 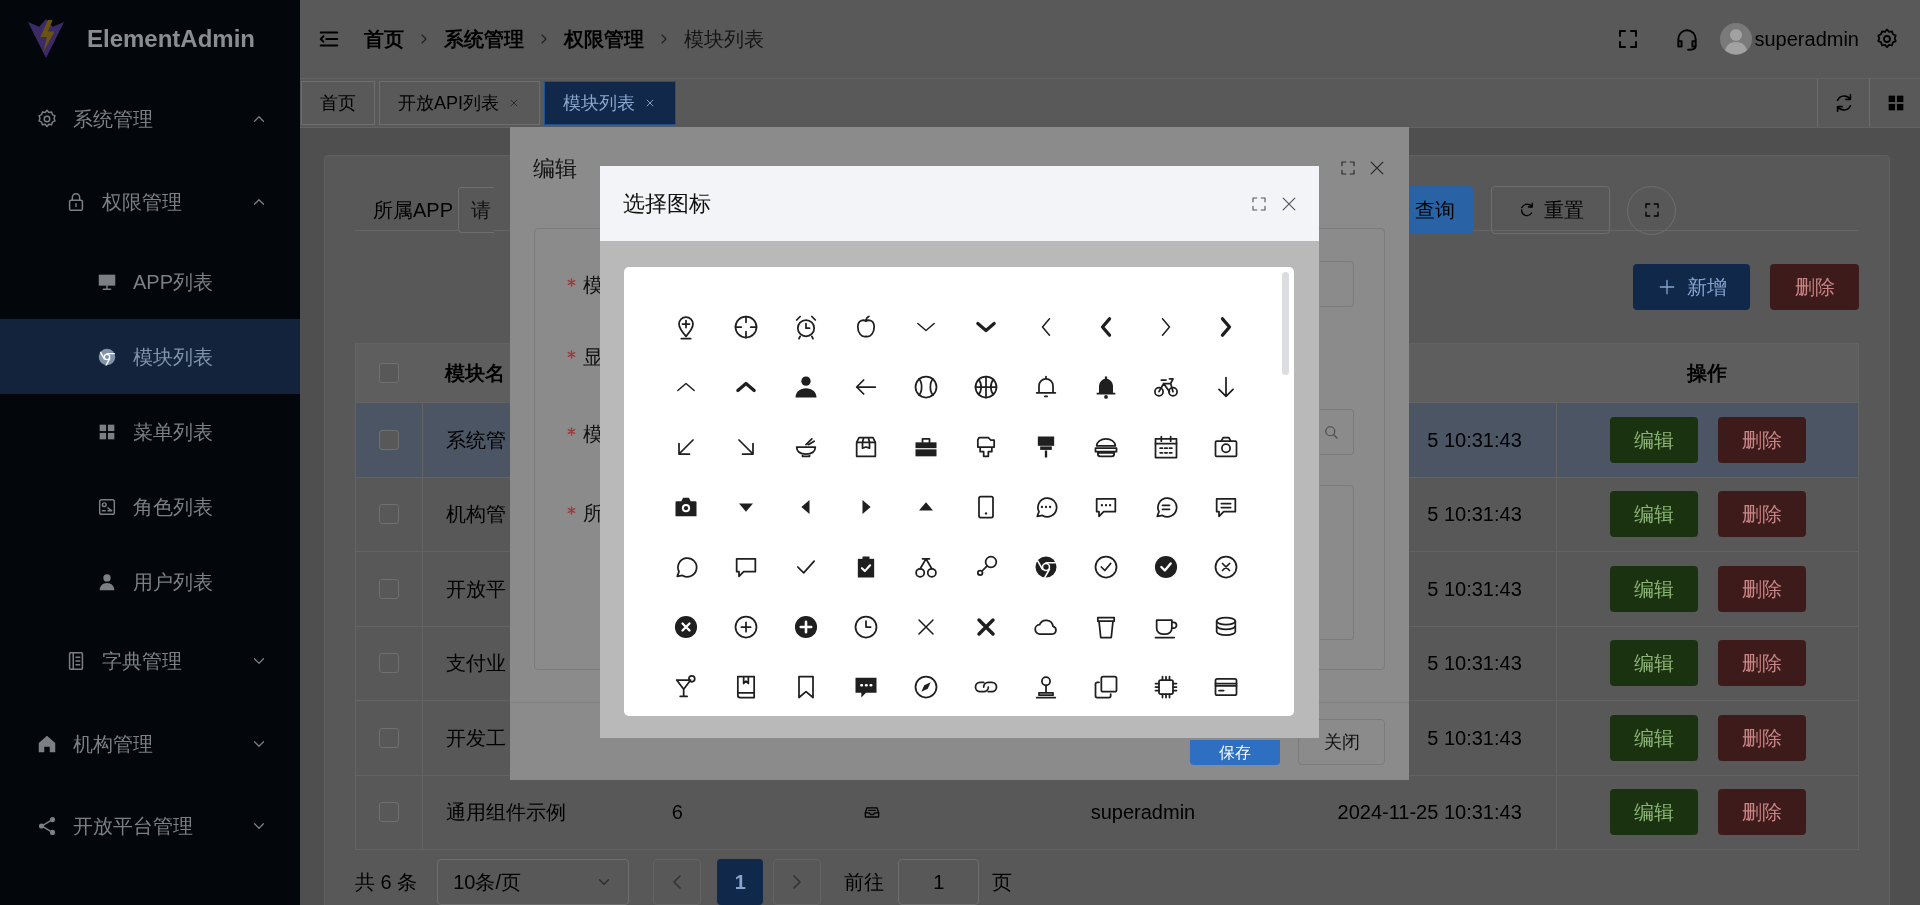 I want to click on copy-icon, so click(x=1106, y=687).